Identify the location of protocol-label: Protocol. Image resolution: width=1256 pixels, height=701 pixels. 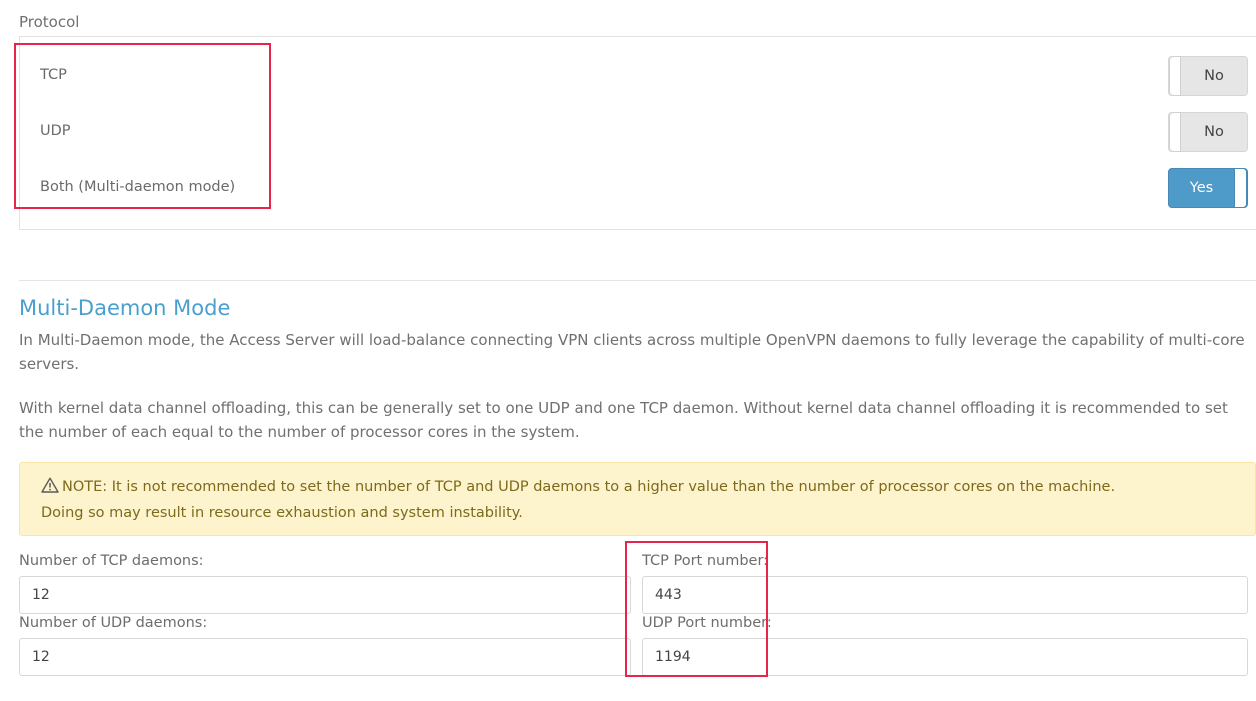
(49, 22).